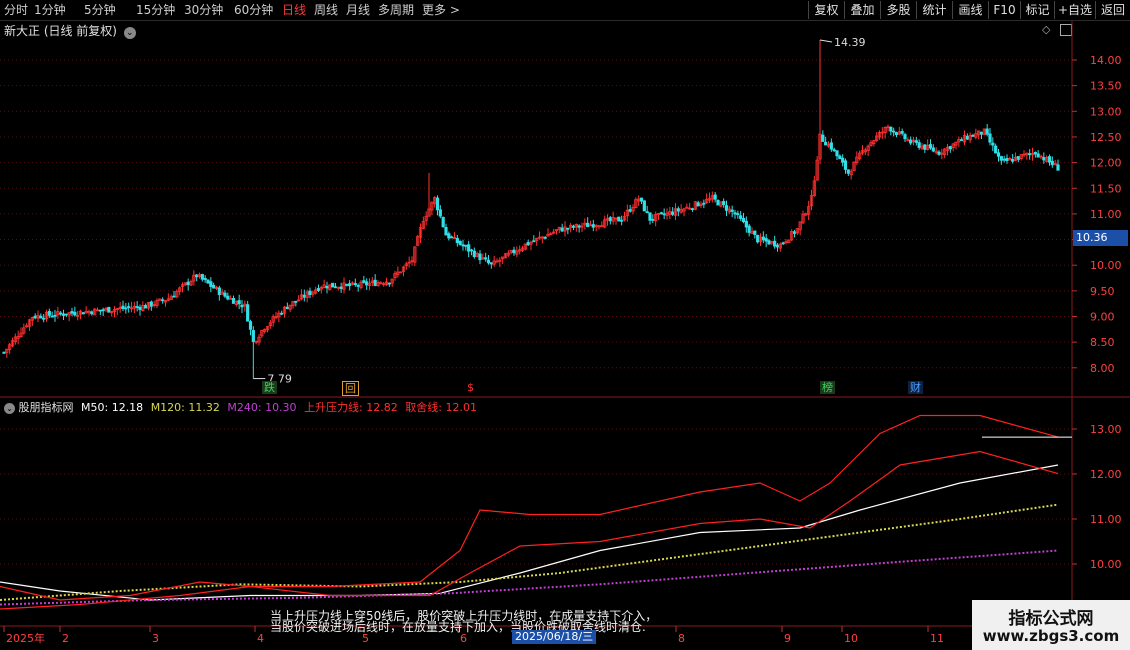 The height and width of the screenshot is (650, 1130). I want to click on adjust-button: 复权, so click(826, 10).